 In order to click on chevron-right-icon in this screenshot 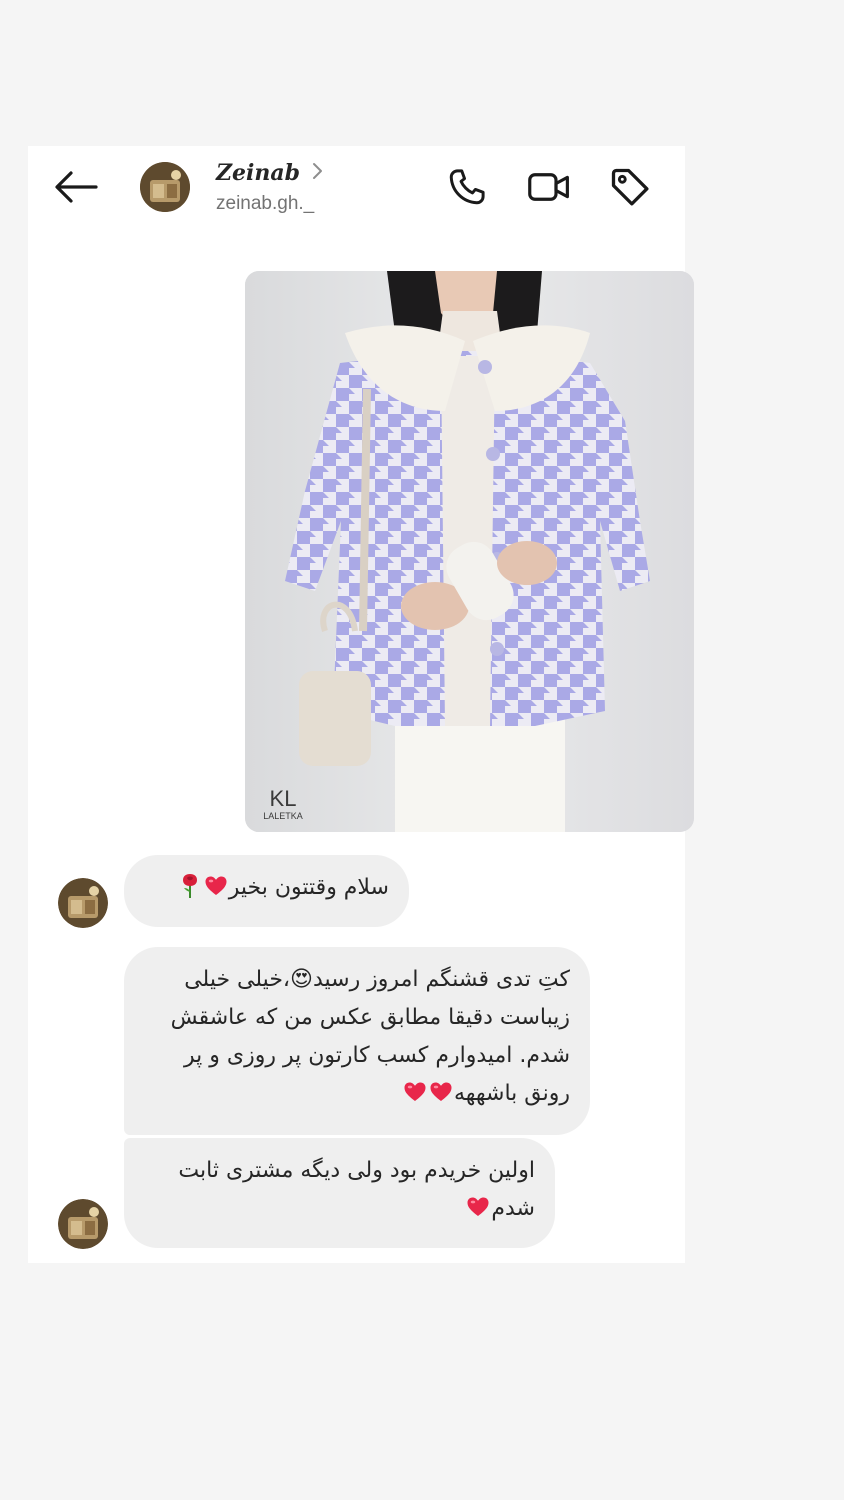, I will do `click(318, 173)`.